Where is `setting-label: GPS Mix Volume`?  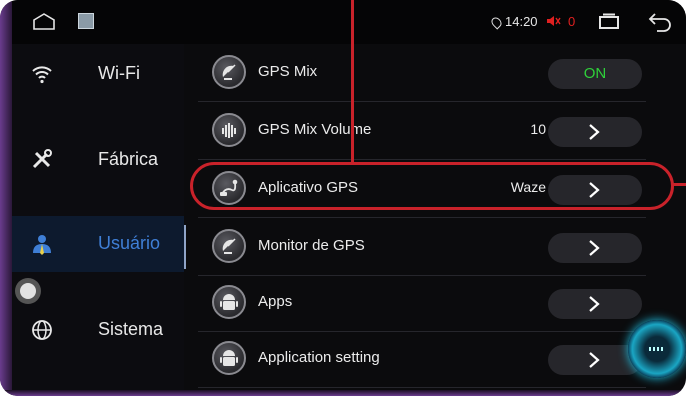
setting-label: GPS Mix Volume is located at coordinates (315, 129).